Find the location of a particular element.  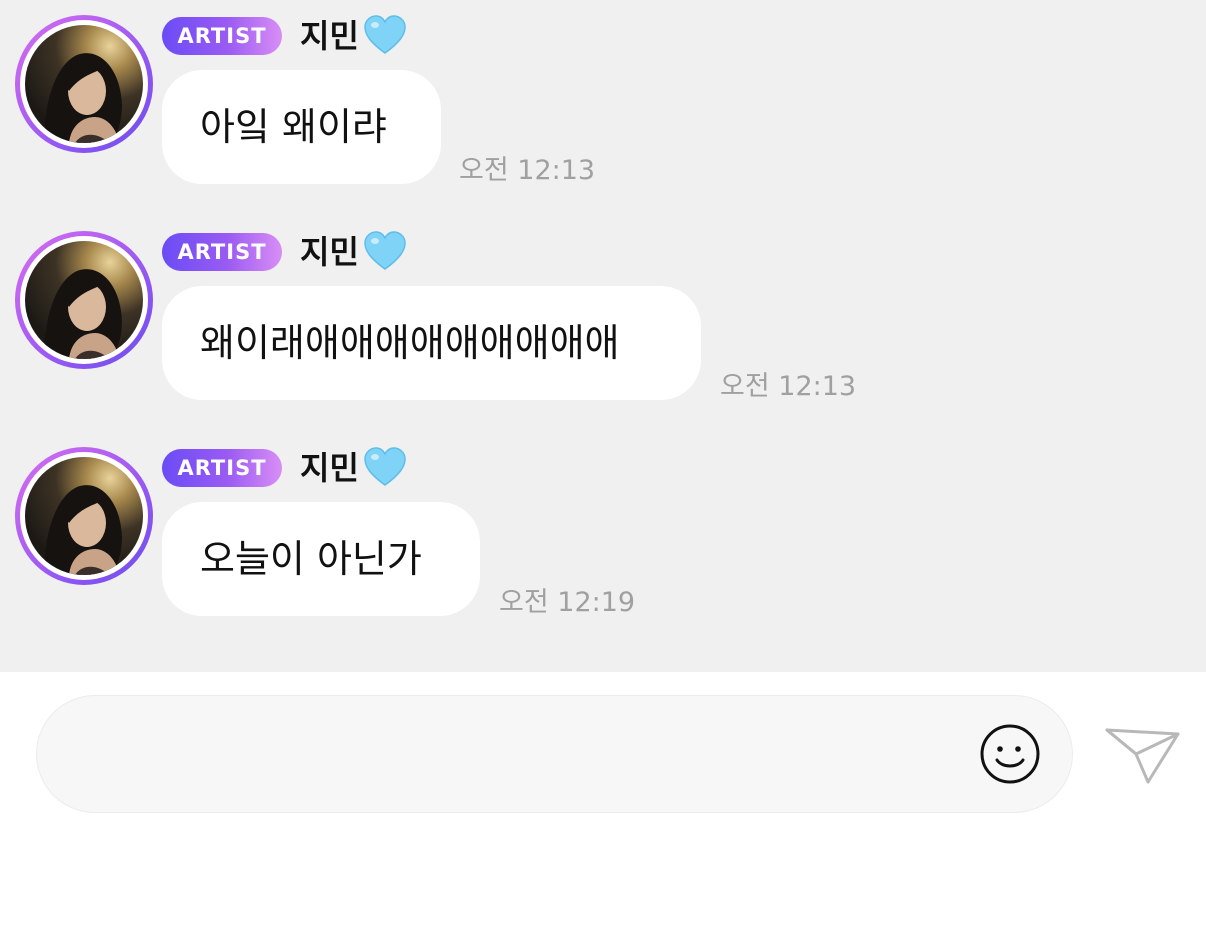

message-time: 오전 12:19 is located at coordinates (567, 602).